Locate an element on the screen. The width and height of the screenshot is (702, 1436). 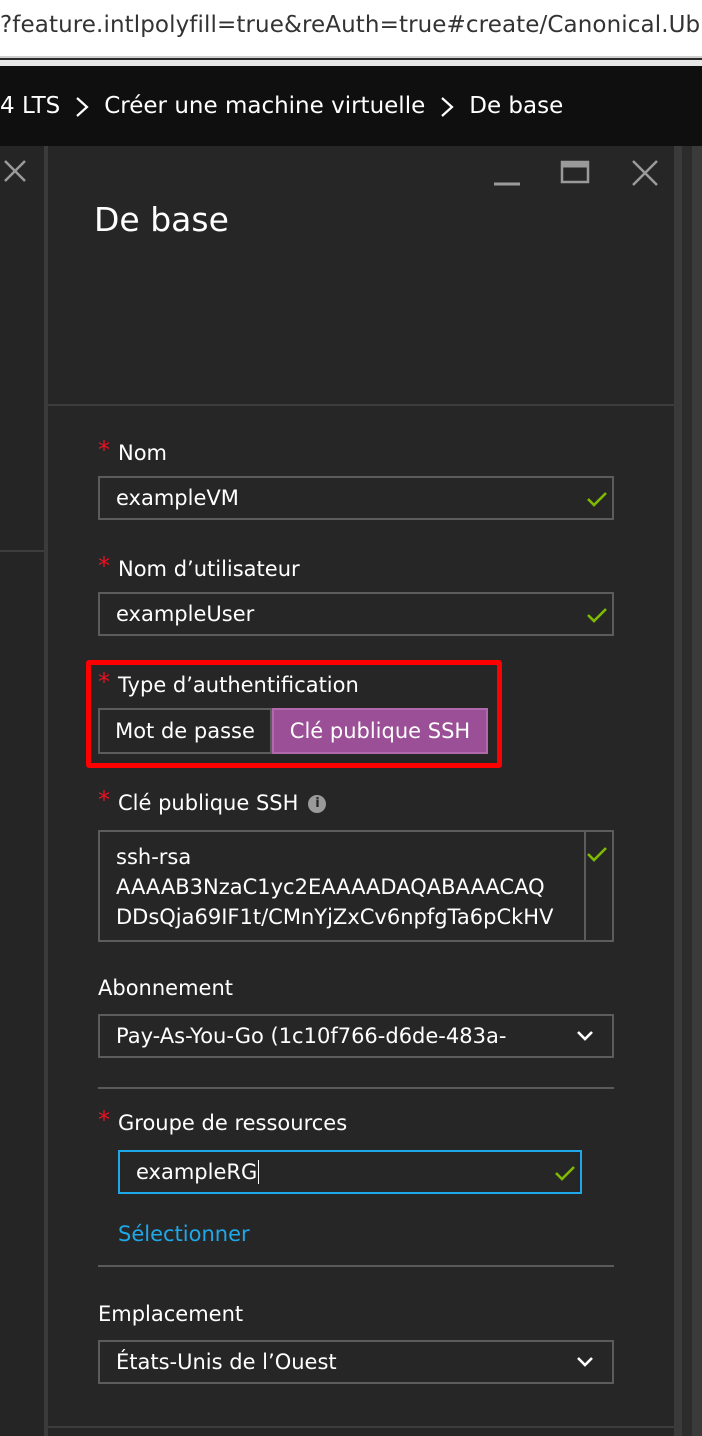
resource-group-label: * Groupe de ressources is located at coordinates (223, 1120).